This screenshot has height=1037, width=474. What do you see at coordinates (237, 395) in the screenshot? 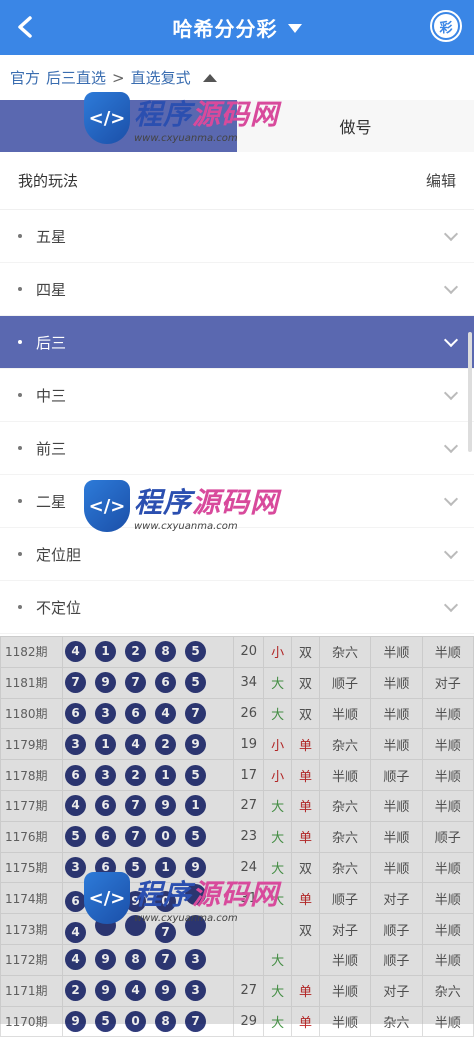
I see `menu-item-zhongsan: 中三` at bounding box center [237, 395].